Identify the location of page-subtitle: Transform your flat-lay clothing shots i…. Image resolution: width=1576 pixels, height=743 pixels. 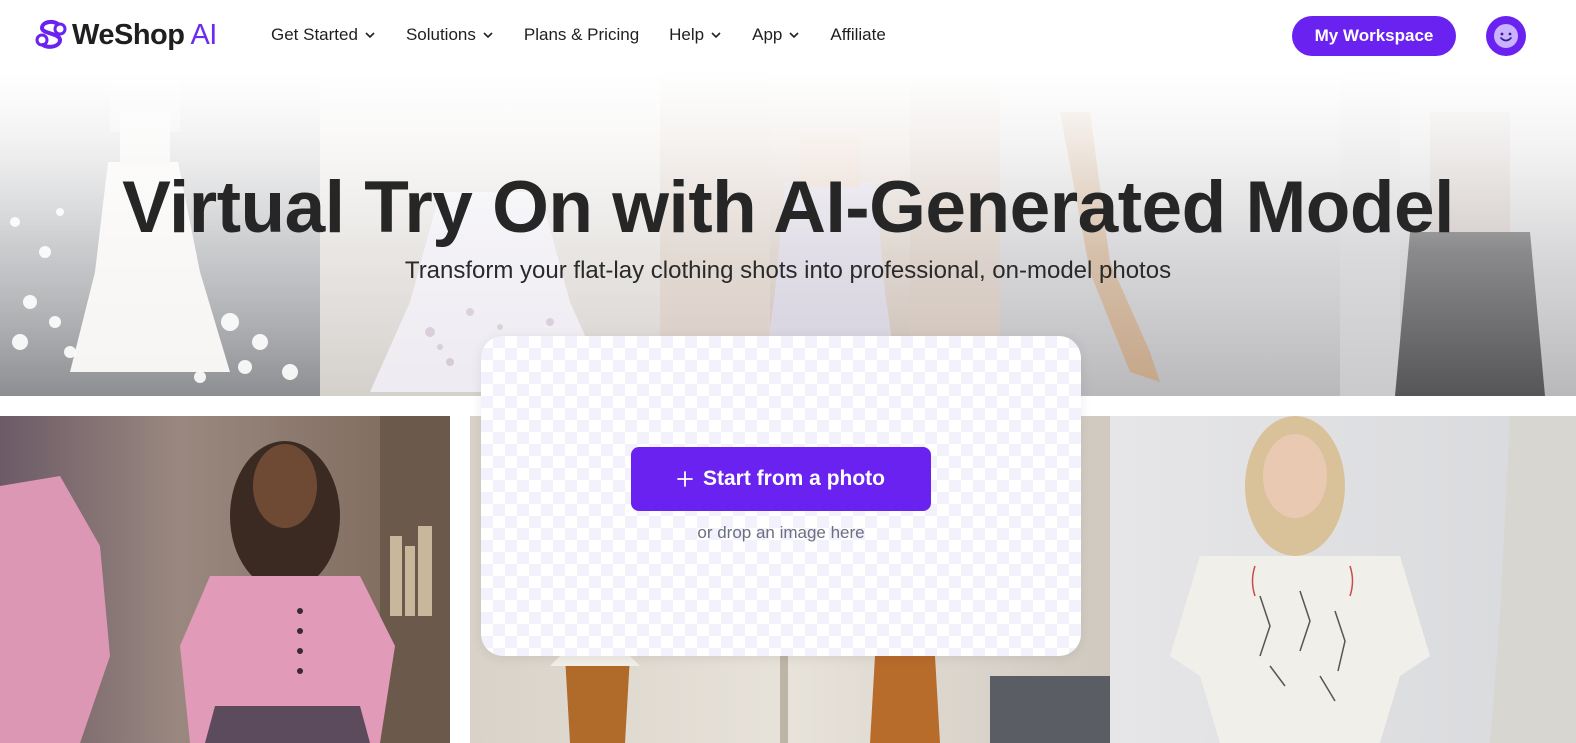
(788, 270).